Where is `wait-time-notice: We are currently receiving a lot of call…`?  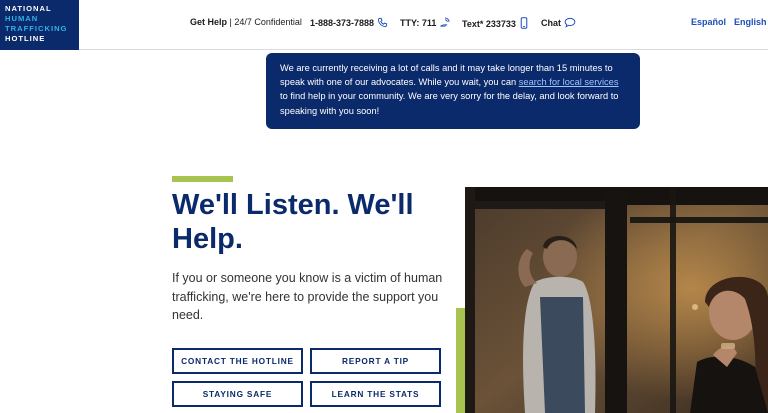 wait-time-notice: We are currently receiving a lot of call… is located at coordinates (453, 91).